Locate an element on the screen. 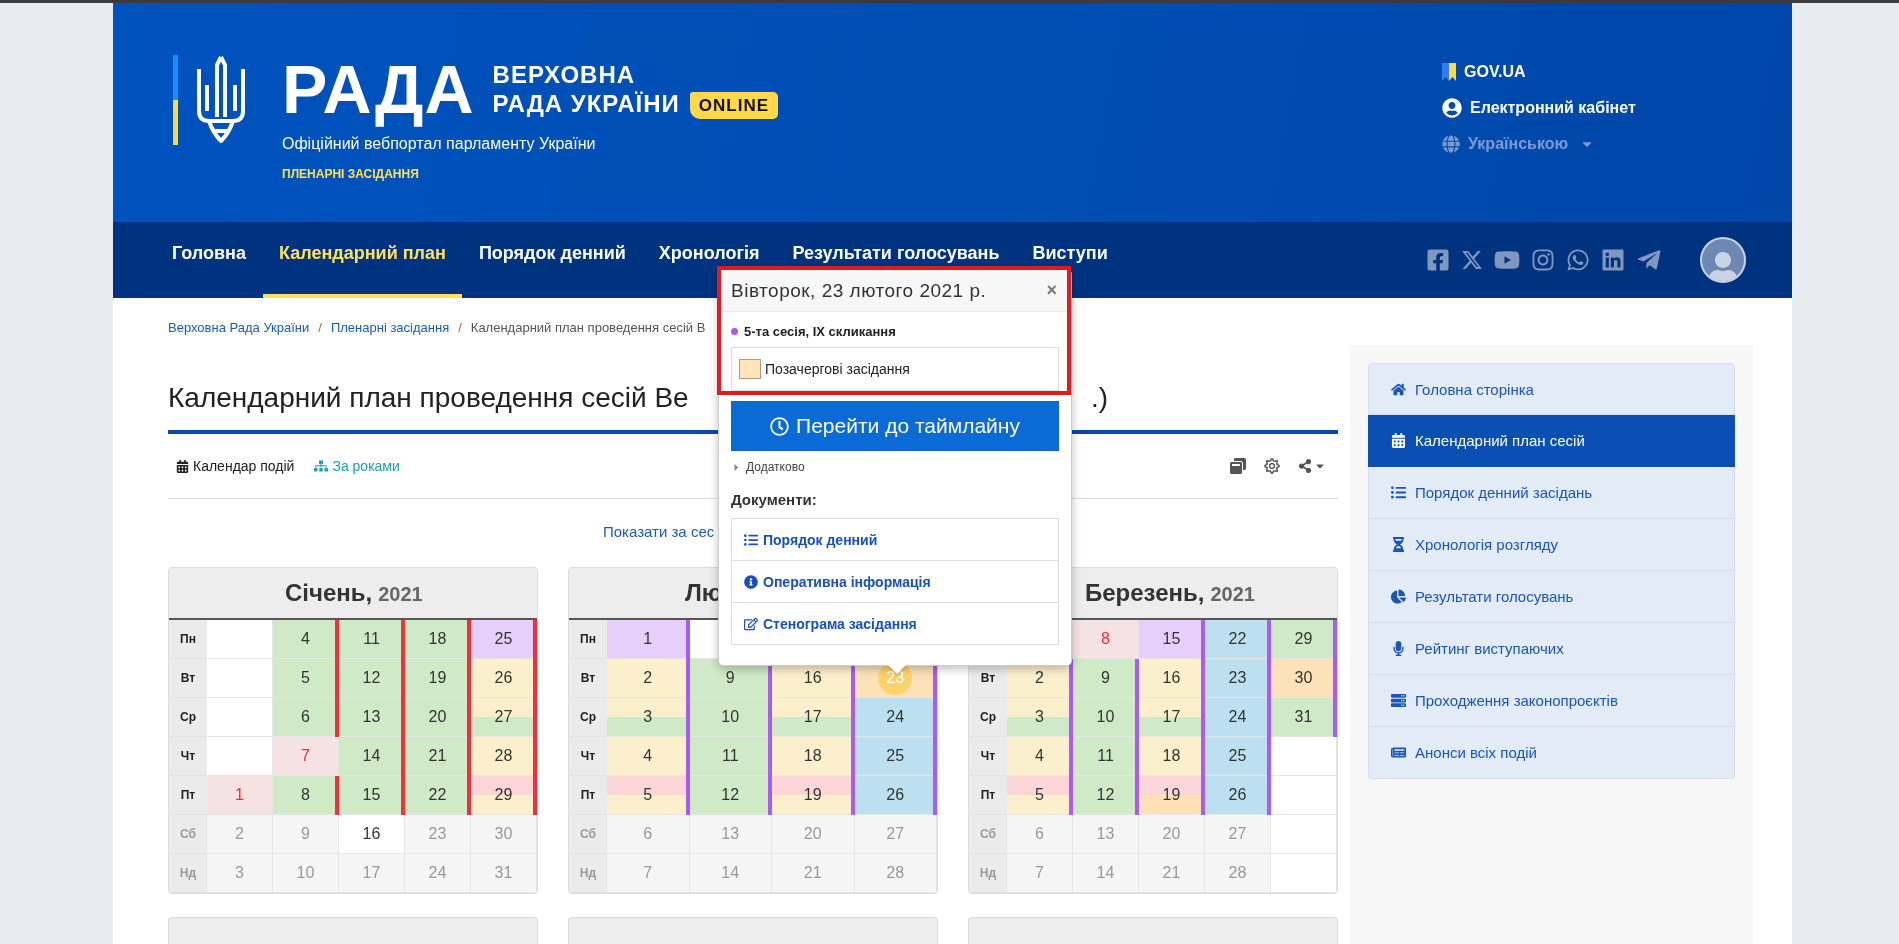 The image size is (1899, 944). sidebar-item: Порядок денний засідань is located at coordinates (1551, 493).